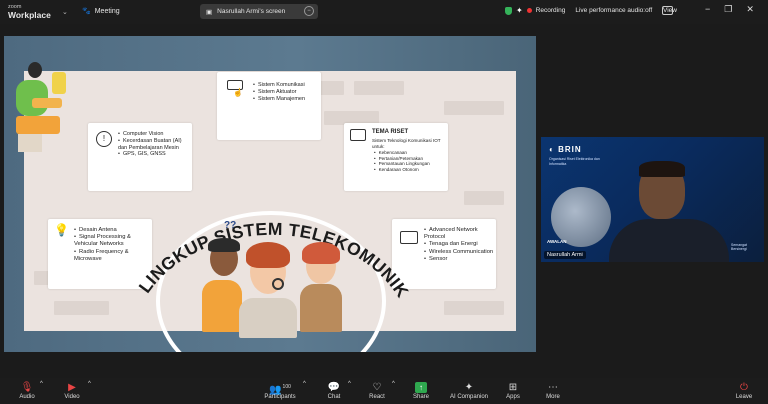 The image size is (768, 404). What do you see at coordinates (286, 85) in the screenshot?
I see `list-item: Sistem Komunikasi` at bounding box center [286, 85].